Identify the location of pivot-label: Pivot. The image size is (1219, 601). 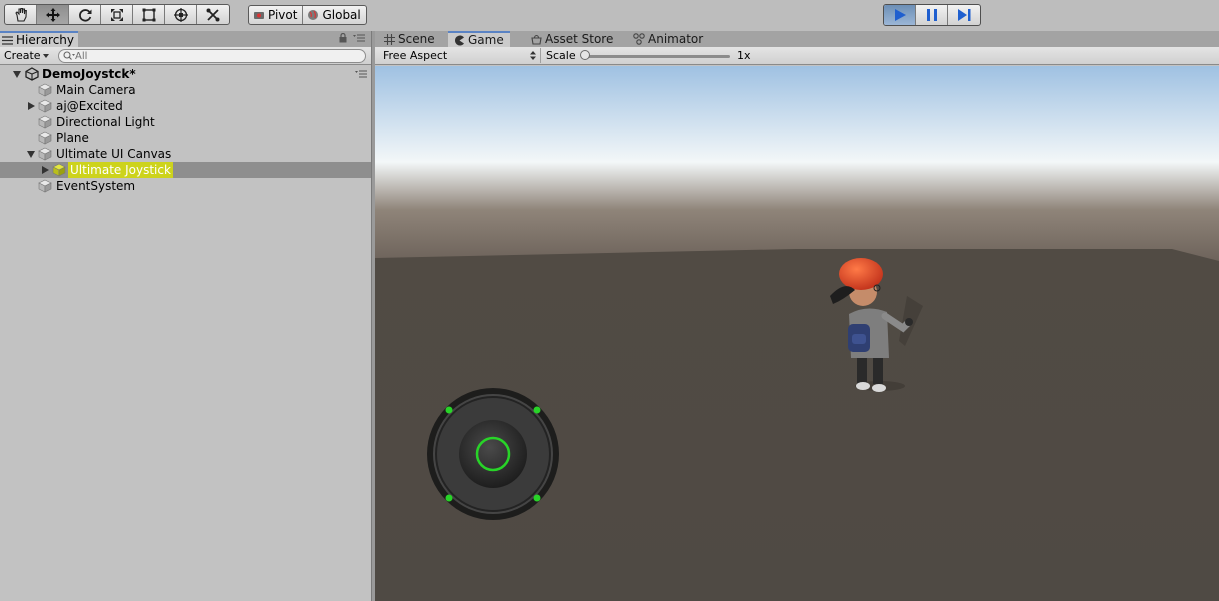
(283, 15).